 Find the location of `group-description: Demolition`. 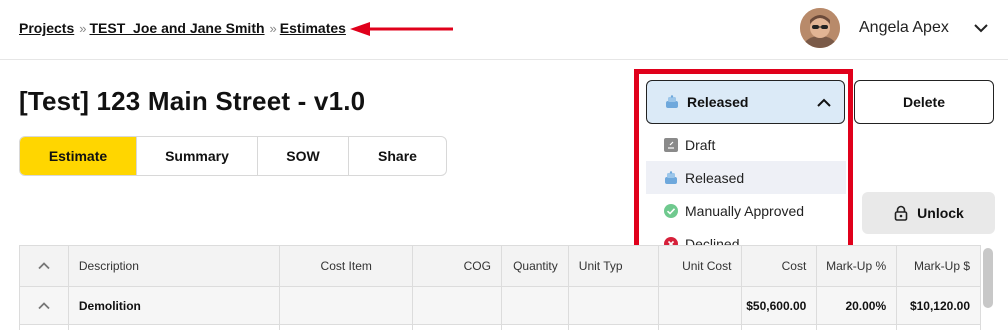

group-description: Demolition is located at coordinates (175, 305).